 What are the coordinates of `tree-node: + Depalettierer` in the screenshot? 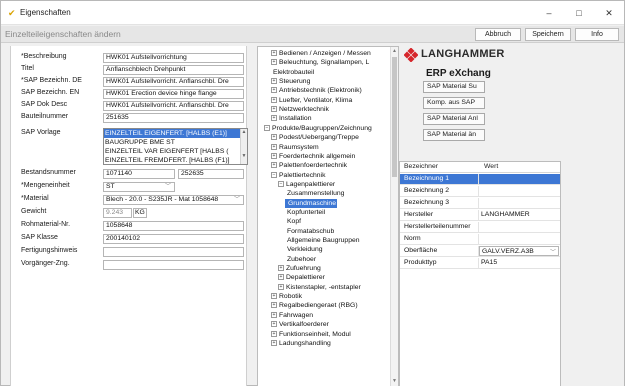 It's located at (301, 277).